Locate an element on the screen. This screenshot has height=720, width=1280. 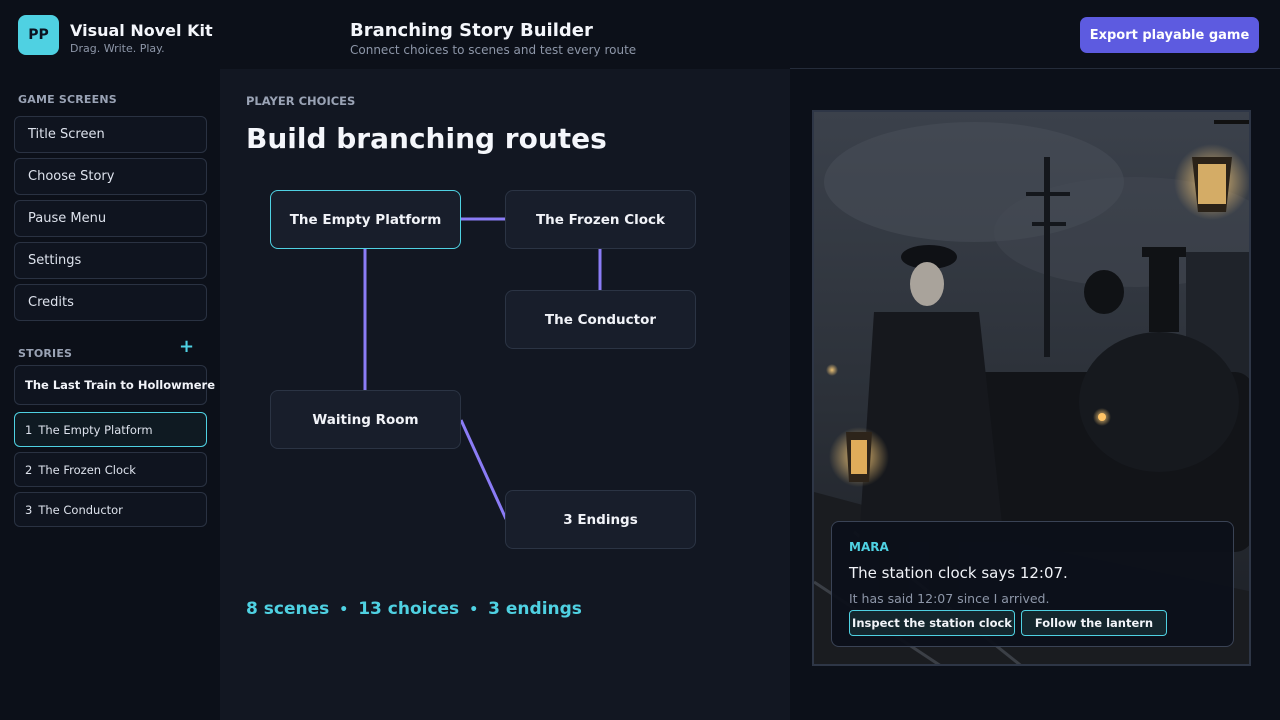
add-story-icon: + is located at coordinates (186, 347).